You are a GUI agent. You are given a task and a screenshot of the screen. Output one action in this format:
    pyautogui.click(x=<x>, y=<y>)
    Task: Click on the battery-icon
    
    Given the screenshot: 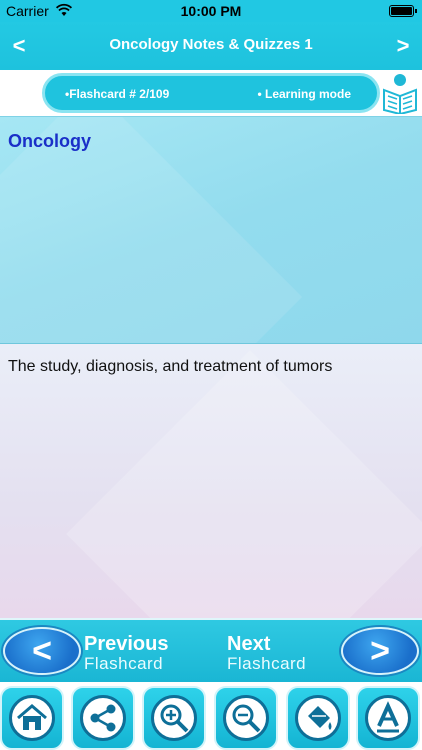 What is the action you would take?
    pyautogui.click(x=403, y=11)
    